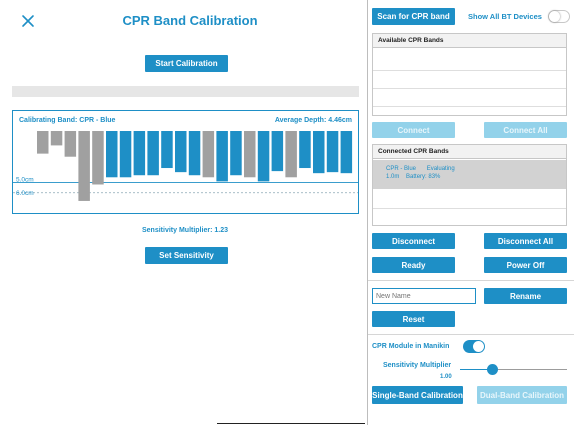 The image size is (574, 425). What do you see at coordinates (413, 319) in the screenshot?
I see `reset-button: Reset` at bounding box center [413, 319].